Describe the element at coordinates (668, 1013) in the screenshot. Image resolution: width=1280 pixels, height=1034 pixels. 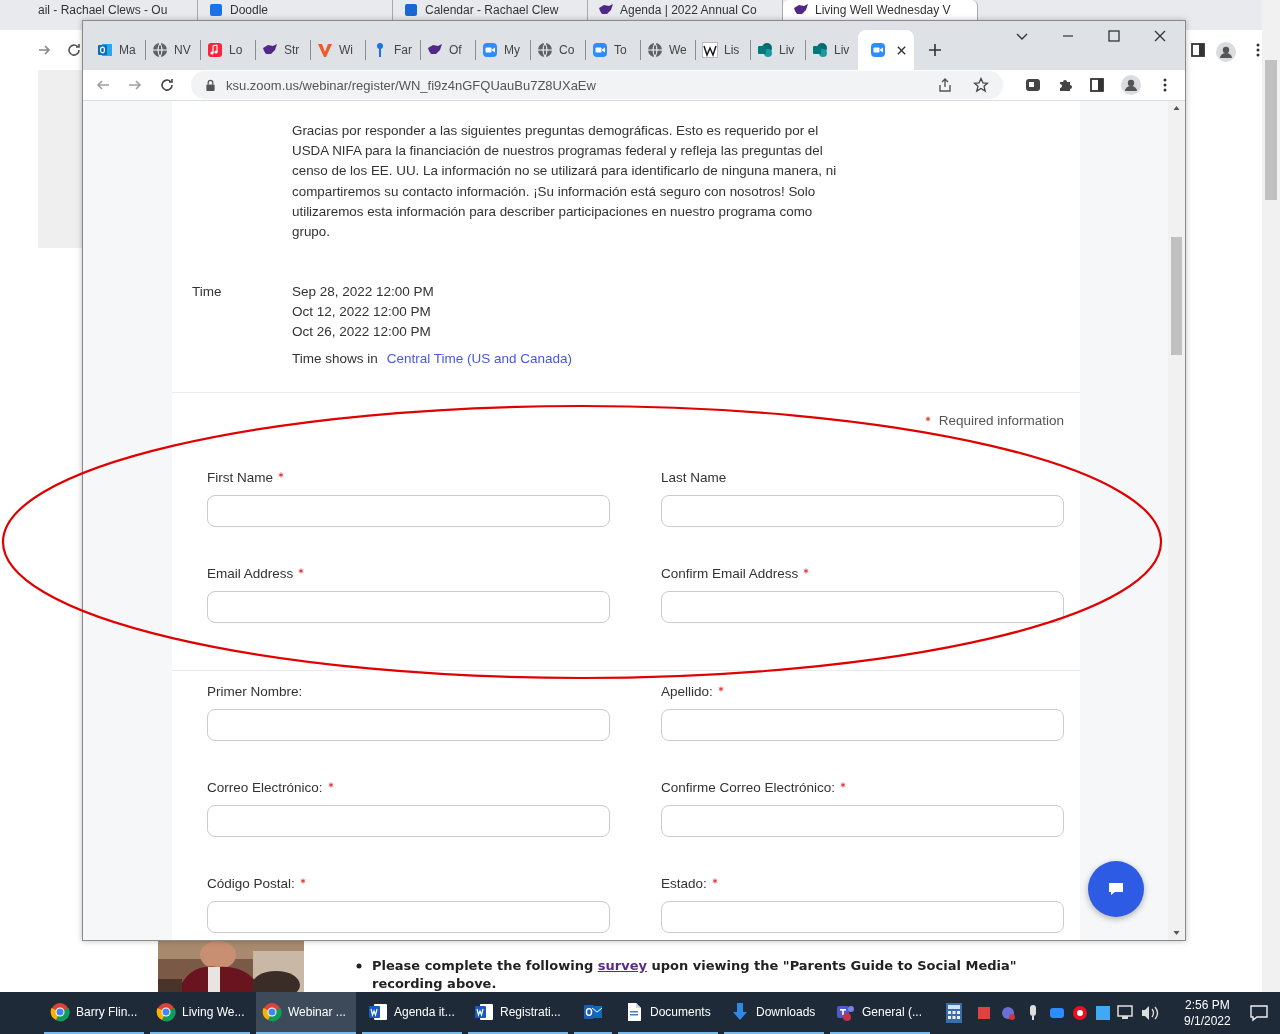
I see `taskbar-item: Documents` at that location.